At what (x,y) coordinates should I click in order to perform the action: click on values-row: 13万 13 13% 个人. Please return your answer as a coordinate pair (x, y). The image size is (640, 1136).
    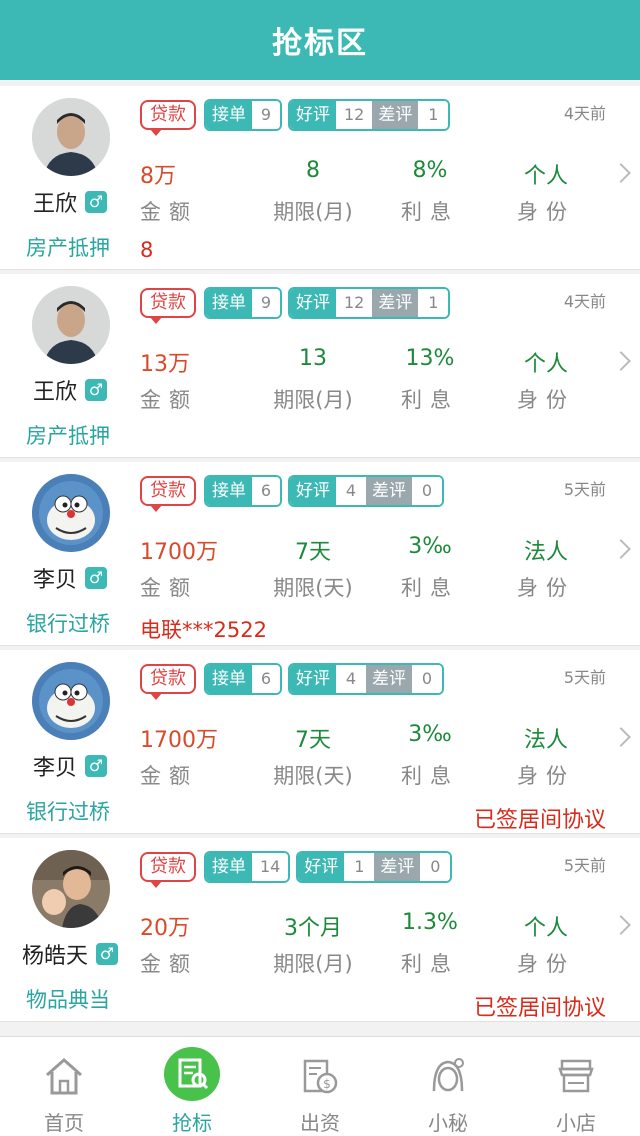
    Looking at the image, I should click on (373, 361).